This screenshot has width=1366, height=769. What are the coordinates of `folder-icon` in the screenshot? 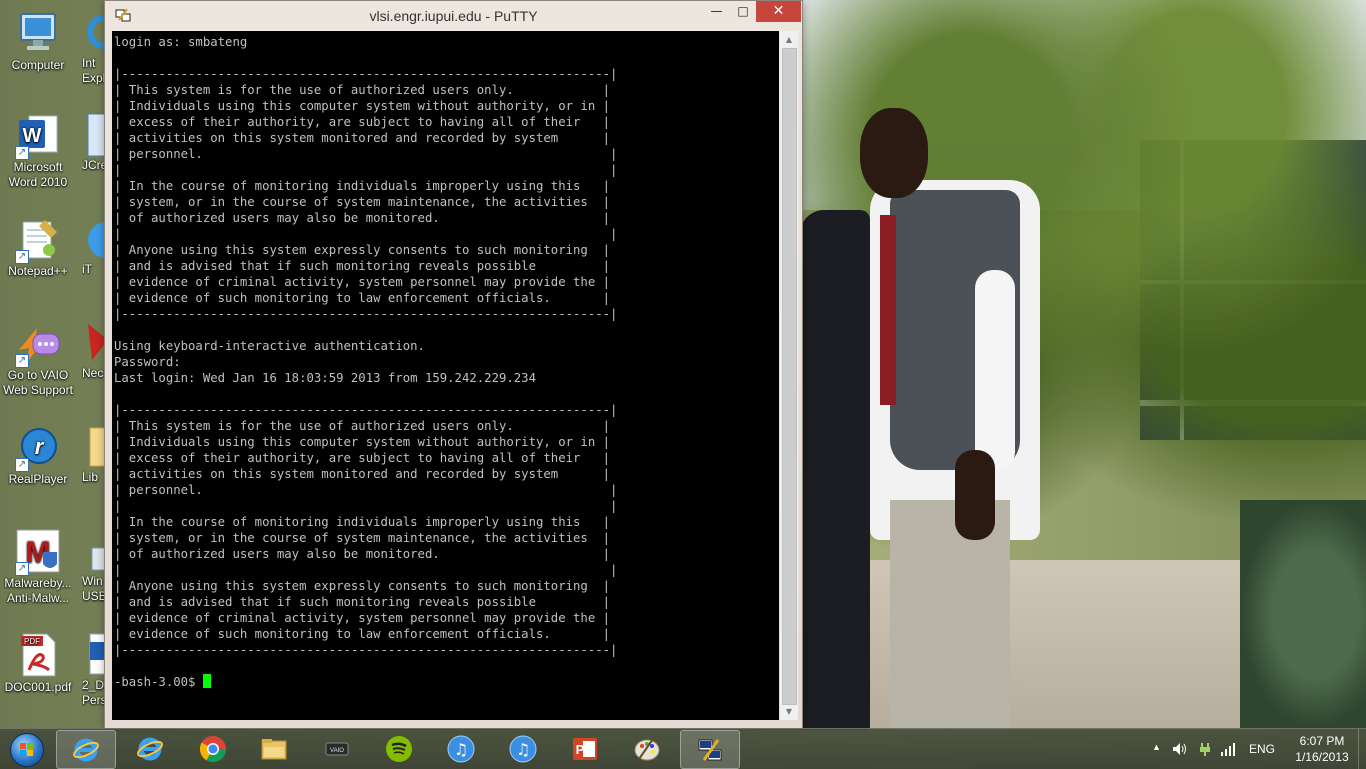 It's located at (274, 749).